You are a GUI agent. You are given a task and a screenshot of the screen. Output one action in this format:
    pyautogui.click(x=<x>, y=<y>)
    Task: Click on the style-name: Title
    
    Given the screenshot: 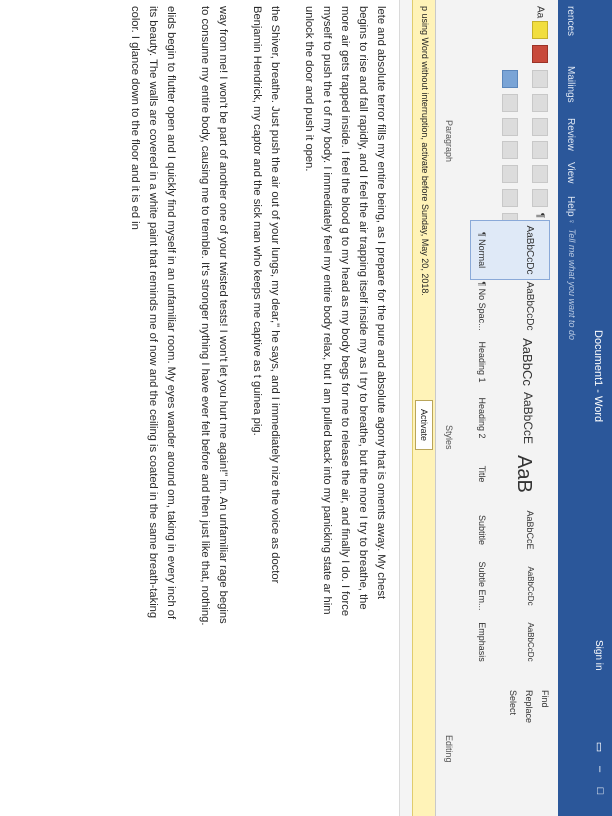 What is the action you would take?
    pyautogui.click(x=482, y=474)
    